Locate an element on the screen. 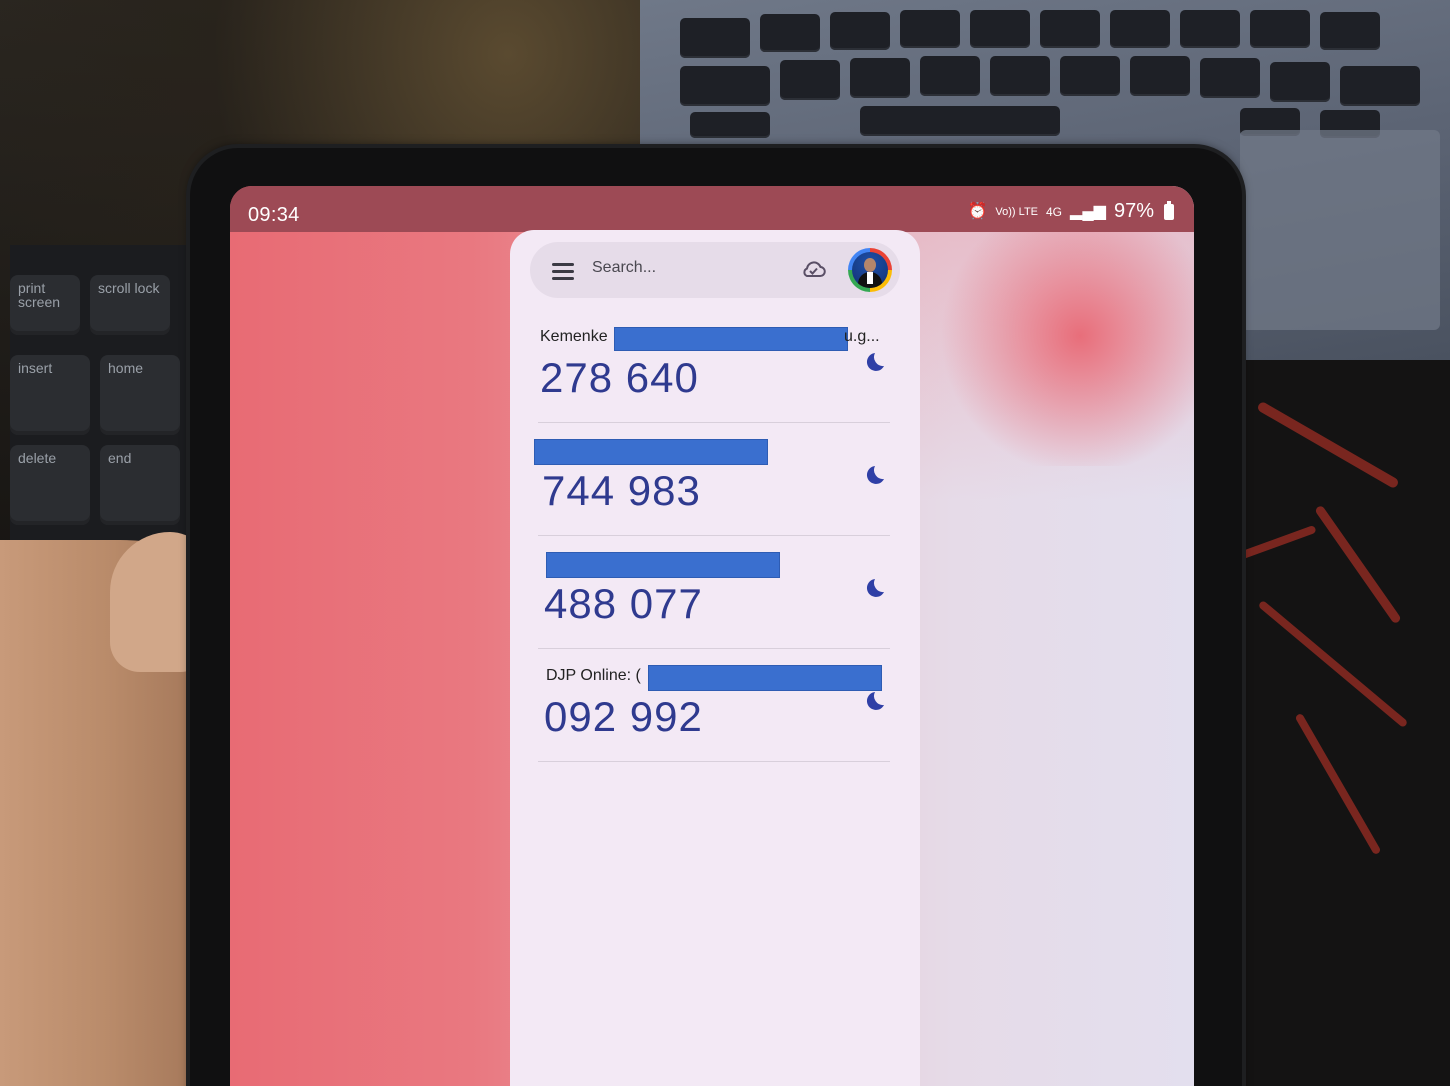 This screenshot has width=1450, height=1086. laptop-touchpad is located at coordinates (1340, 230).